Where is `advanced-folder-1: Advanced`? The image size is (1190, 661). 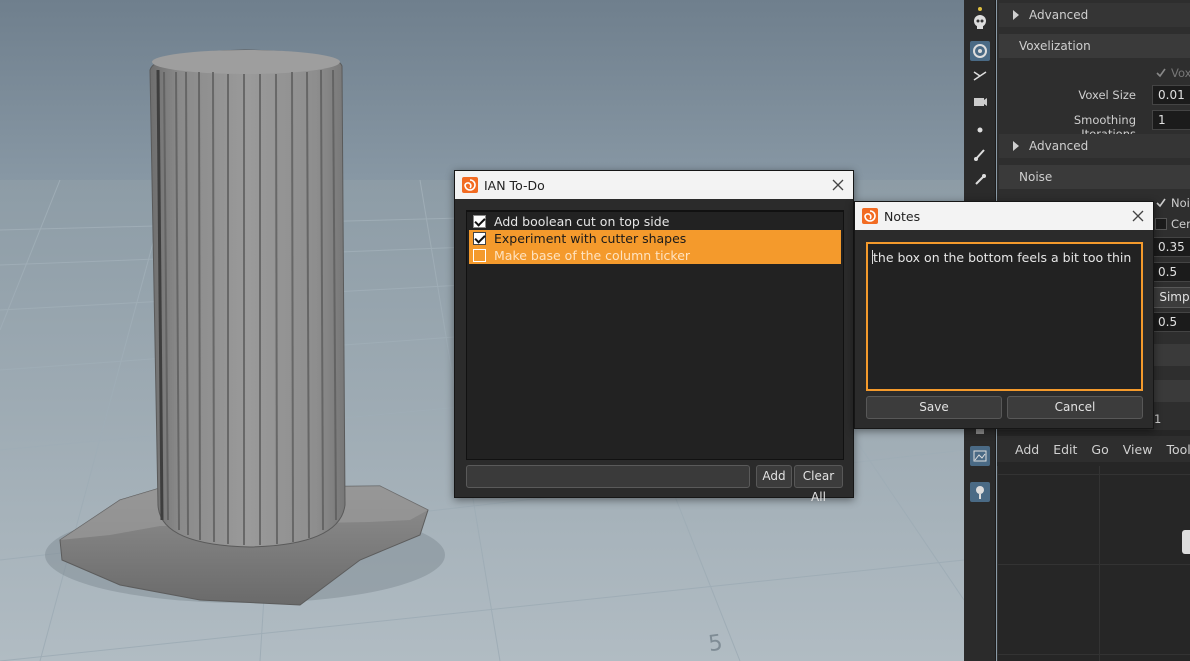 advanced-folder-1: Advanced is located at coordinates (1094, 15).